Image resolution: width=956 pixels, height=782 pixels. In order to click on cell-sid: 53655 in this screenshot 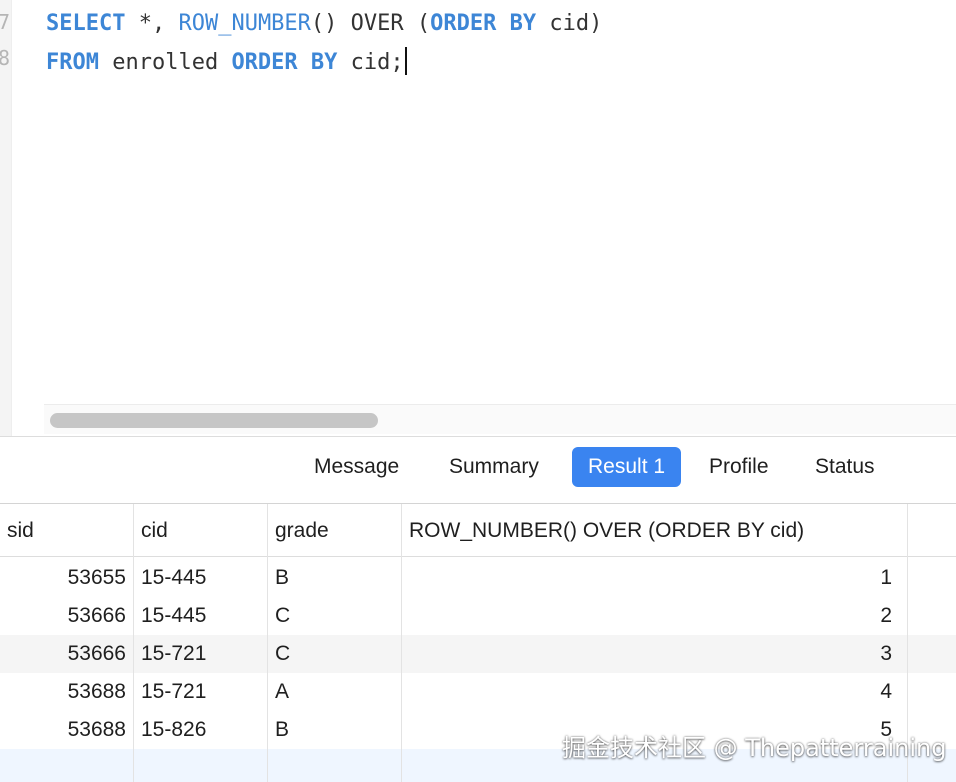, I will do `click(67, 578)`.